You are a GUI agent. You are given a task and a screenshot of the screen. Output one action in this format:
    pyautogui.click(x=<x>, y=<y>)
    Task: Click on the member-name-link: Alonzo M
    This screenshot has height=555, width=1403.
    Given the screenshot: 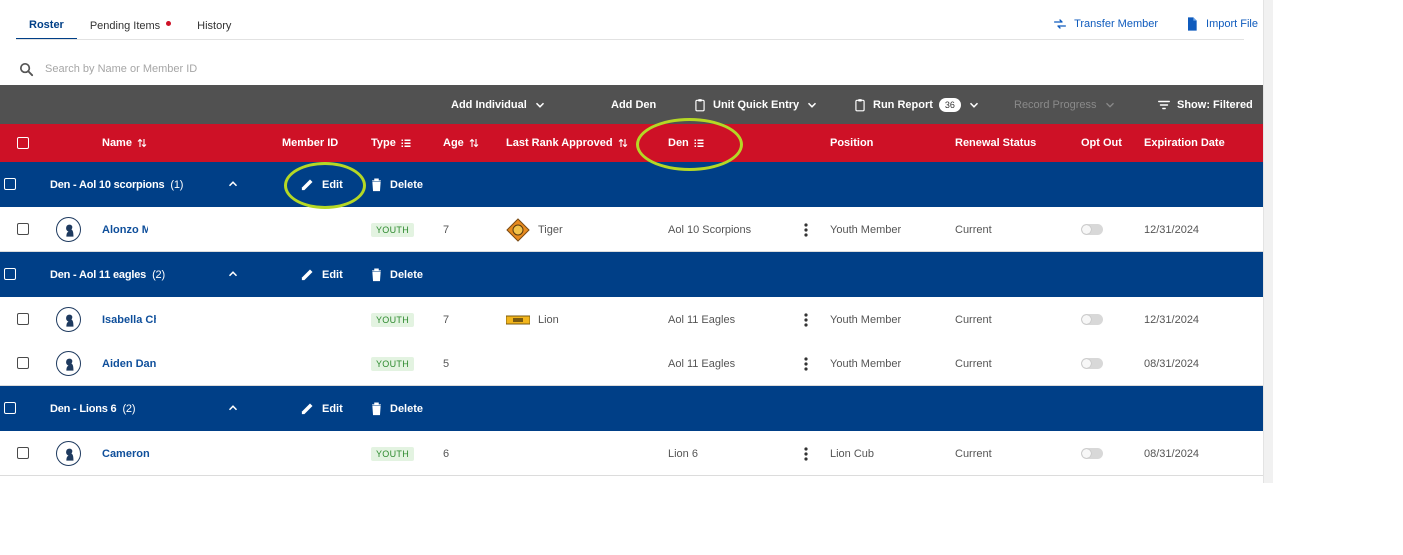 What is the action you would take?
    pyautogui.click(x=125, y=229)
    